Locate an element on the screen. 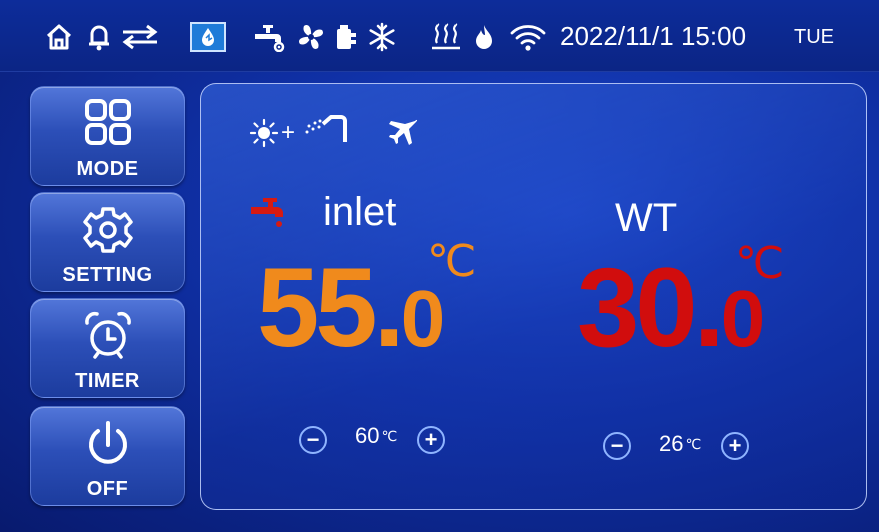  timer-button: TIMER is located at coordinates (107, 348).